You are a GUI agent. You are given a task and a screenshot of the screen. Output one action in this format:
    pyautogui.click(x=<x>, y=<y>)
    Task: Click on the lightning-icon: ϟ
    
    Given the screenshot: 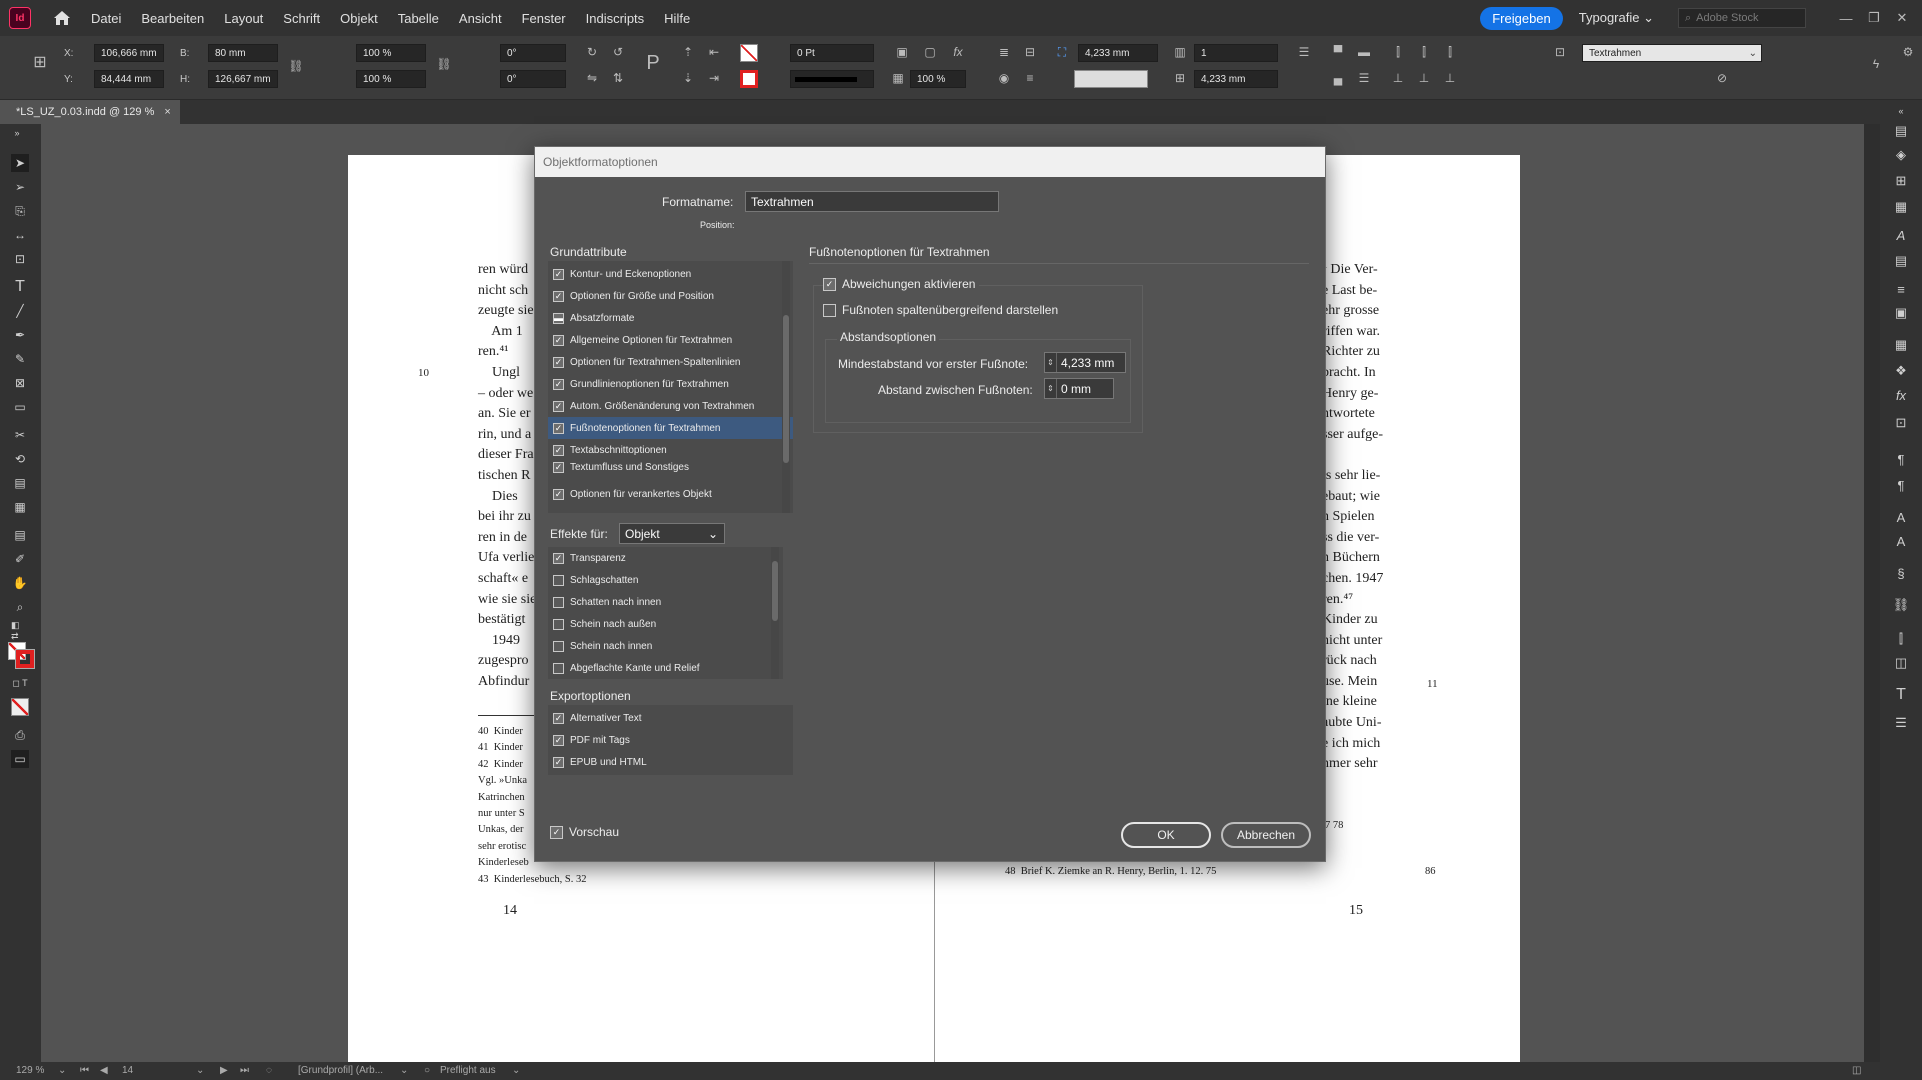 What is the action you would take?
    pyautogui.click(x=1876, y=64)
    